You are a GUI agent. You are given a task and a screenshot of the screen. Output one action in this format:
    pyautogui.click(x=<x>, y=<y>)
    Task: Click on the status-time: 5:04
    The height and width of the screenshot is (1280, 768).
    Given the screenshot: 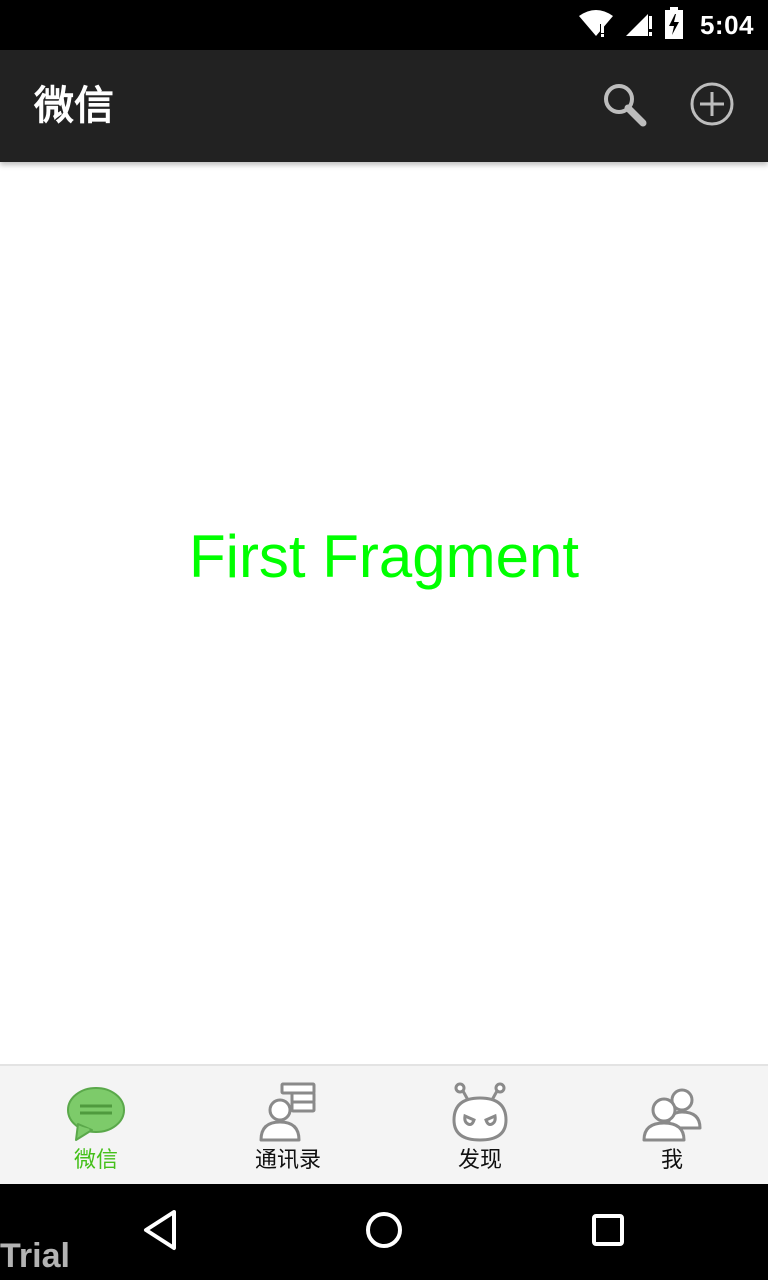 What is the action you would take?
    pyautogui.click(x=726, y=24)
    